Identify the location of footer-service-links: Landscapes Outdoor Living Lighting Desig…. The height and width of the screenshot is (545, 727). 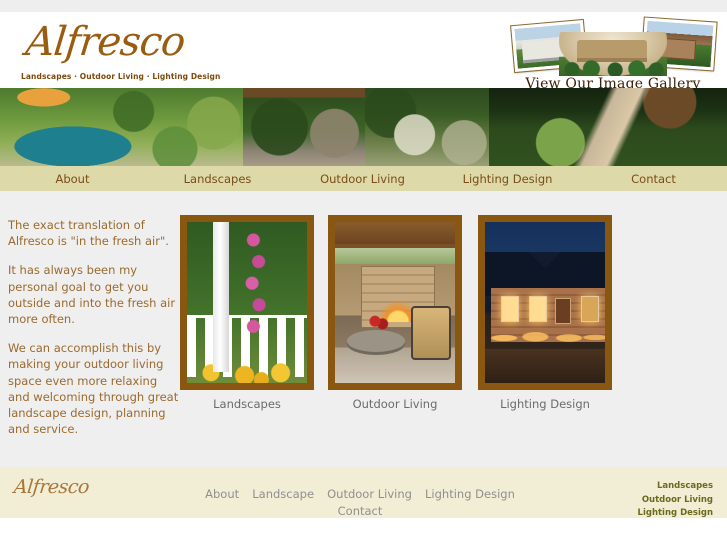
(675, 501).